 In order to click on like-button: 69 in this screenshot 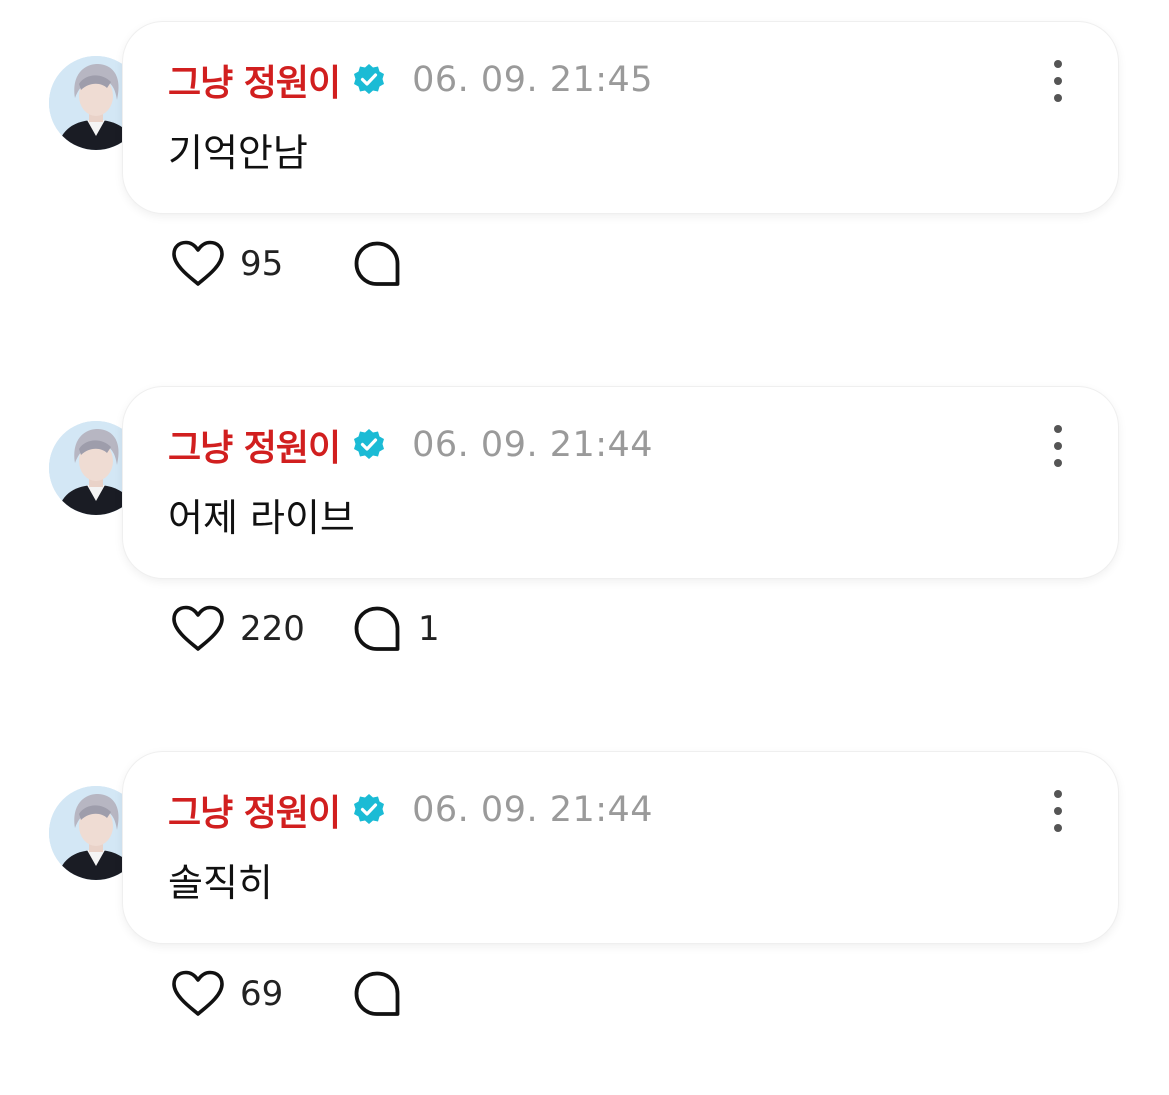, I will do `click(261, 994)`.